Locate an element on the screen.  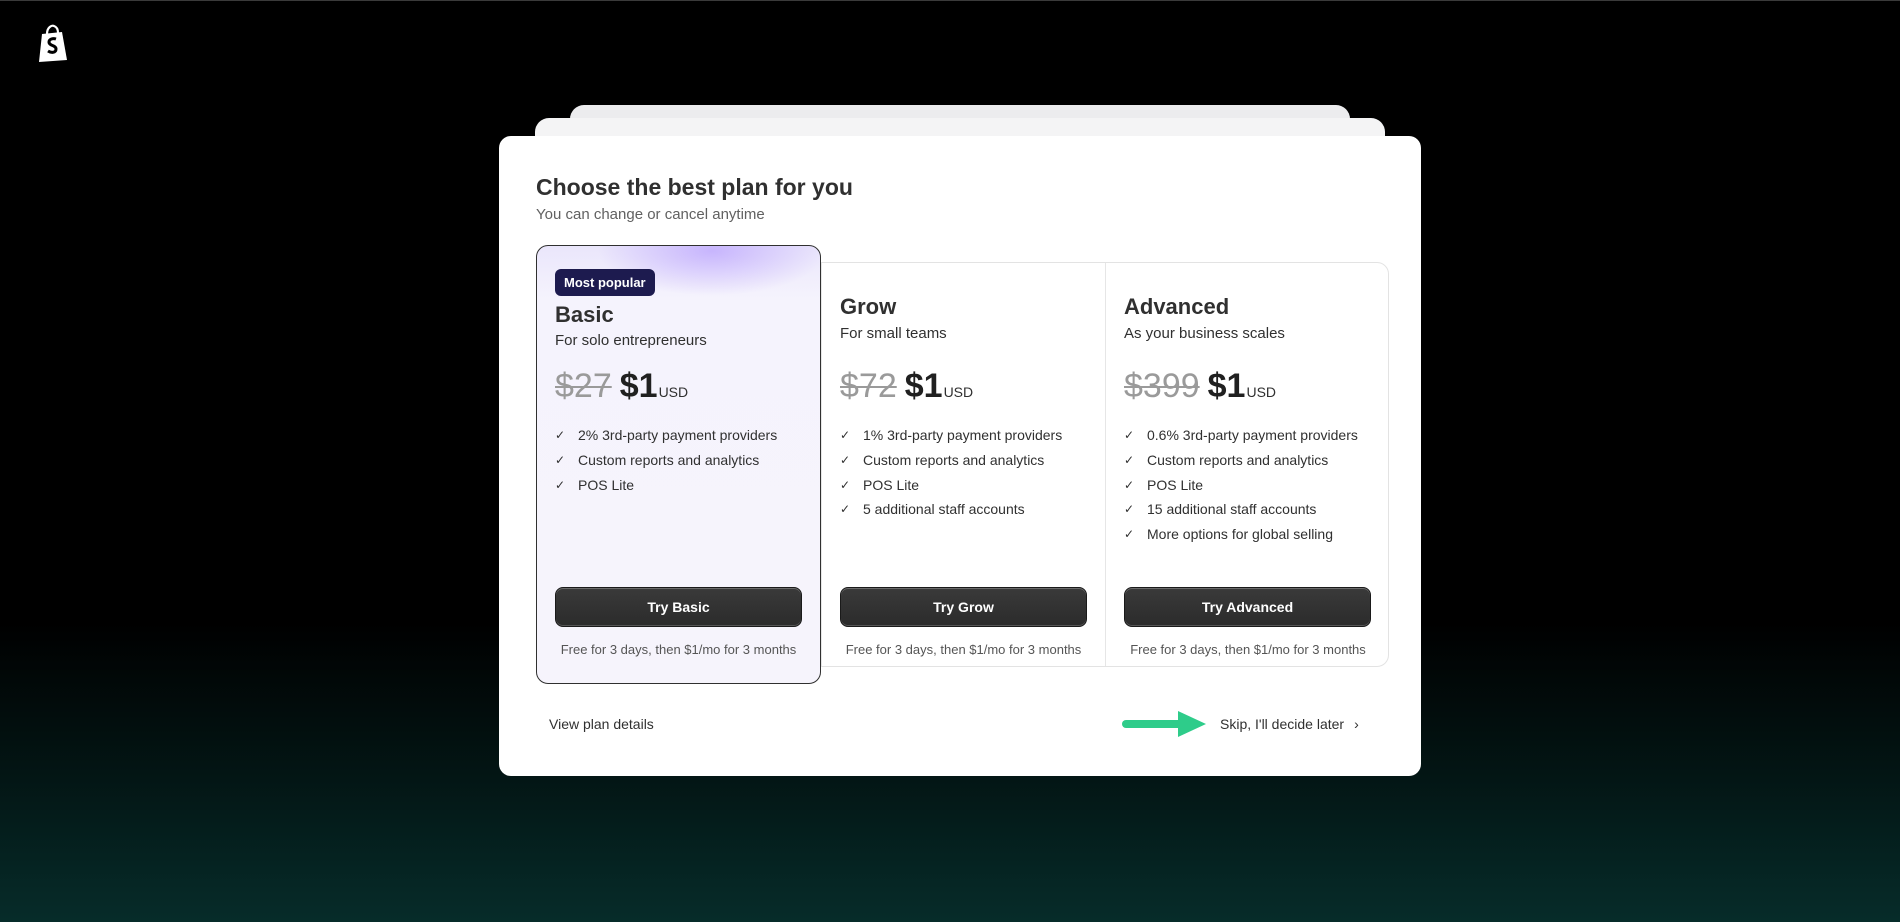
plan-description: For small teams is located at coordinates (893, 333).